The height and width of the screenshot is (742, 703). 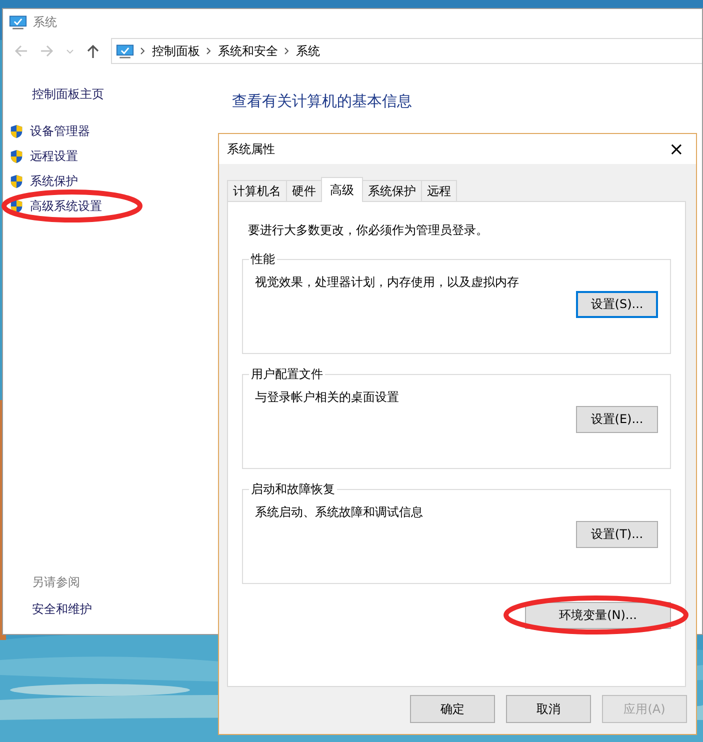 I want to click on sidebar-link: 控制面板主页, so click(x=128, y=94).